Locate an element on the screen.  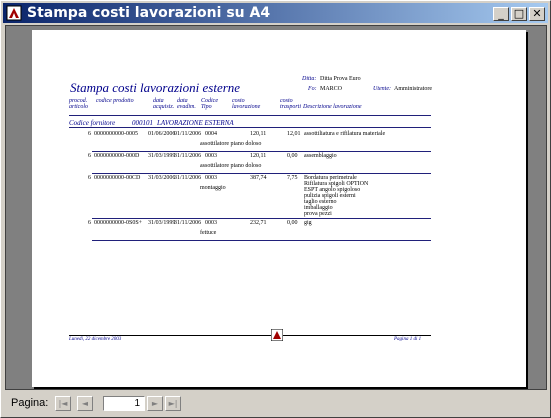
group-label: Codice fornitore is located at coordinates (92, 123).